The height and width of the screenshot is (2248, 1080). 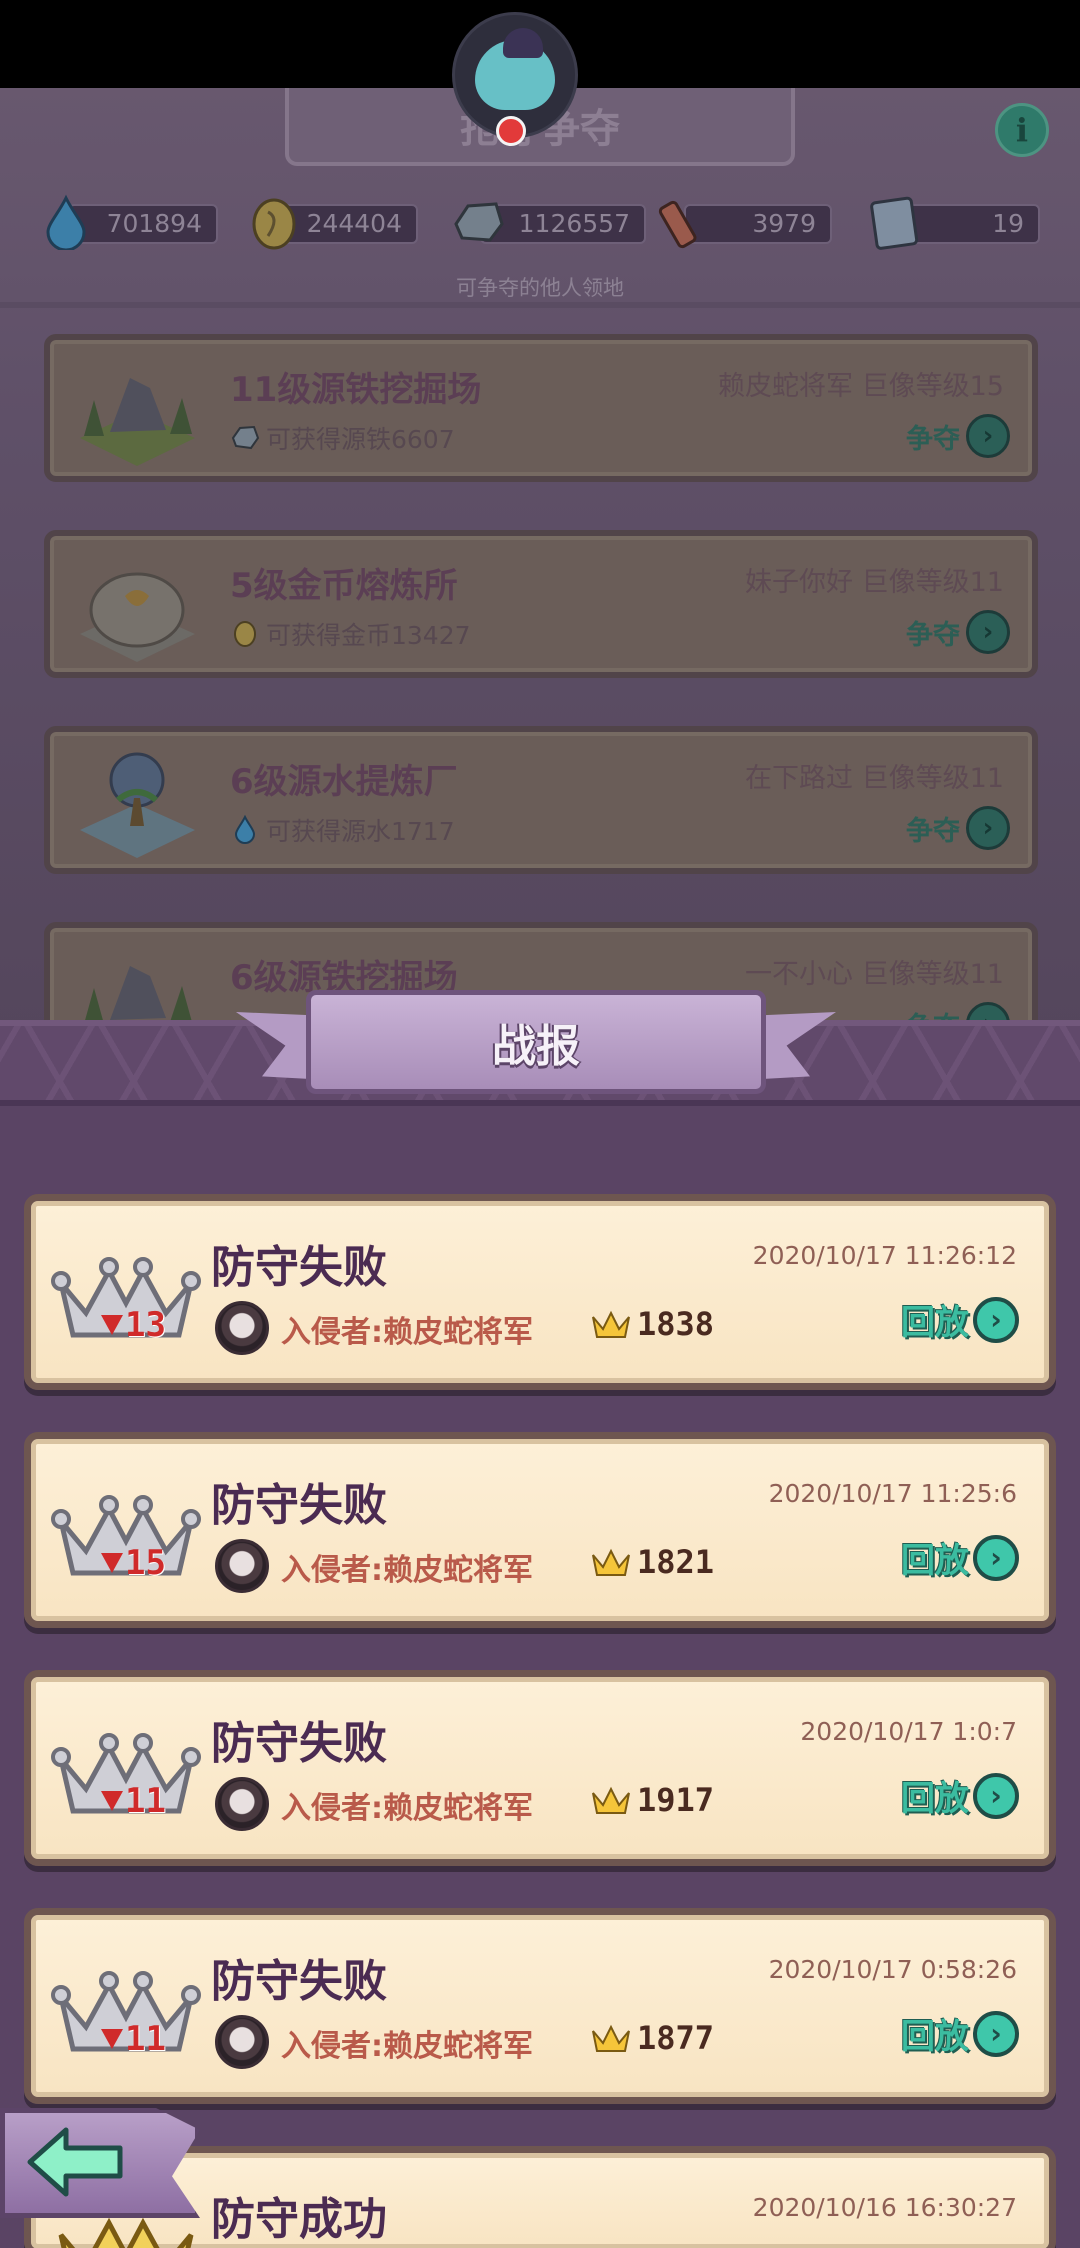 What do you see at coordinates (344, 782) in the screenshot?
I see `territory-name: 6级源水提炼厂` at bounding box center [344, 782].